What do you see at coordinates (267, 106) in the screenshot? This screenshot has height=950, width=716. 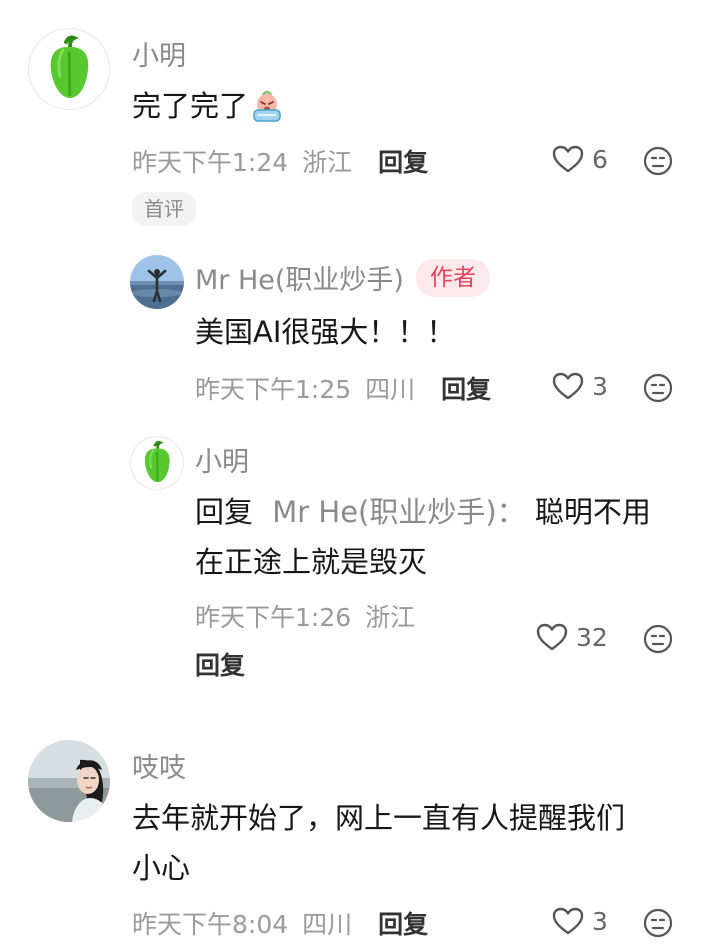 I see `crying-baby-emoji` at bounding box center [267, 106].